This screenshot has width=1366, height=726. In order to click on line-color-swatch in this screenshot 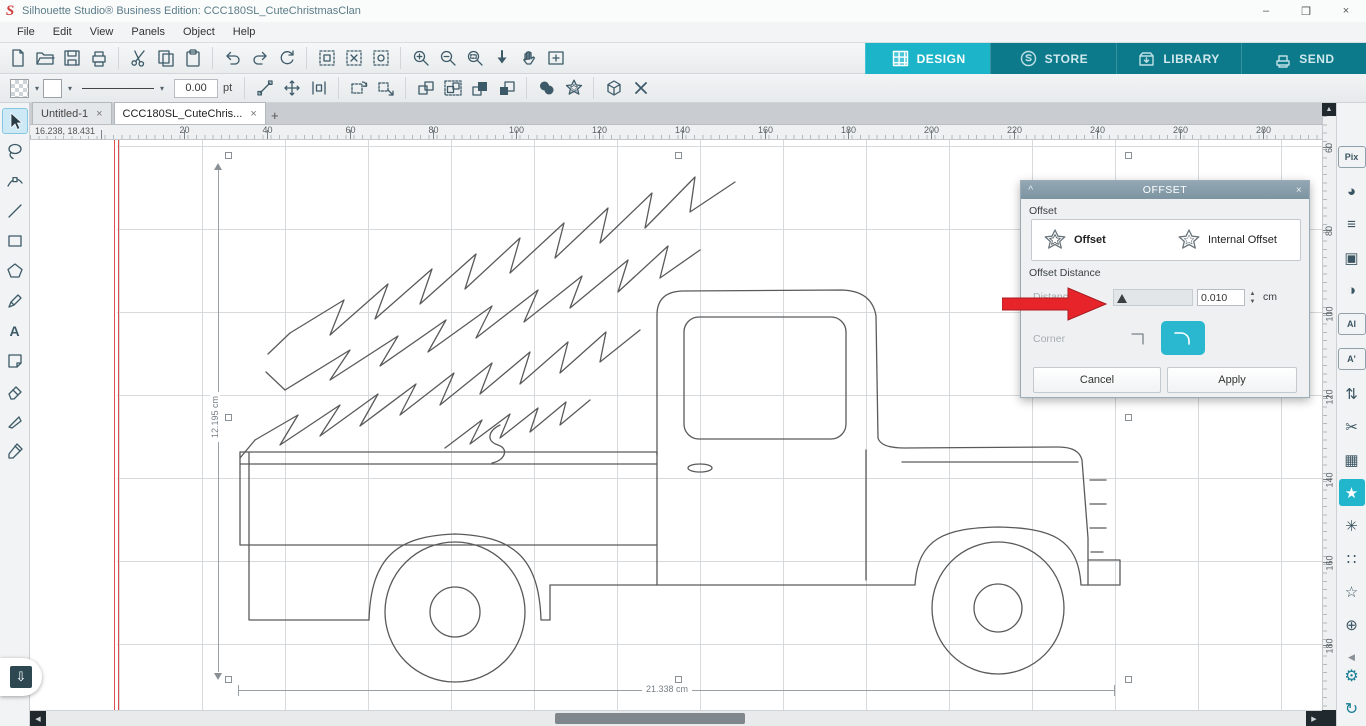, I will do `click(52, 88)`.